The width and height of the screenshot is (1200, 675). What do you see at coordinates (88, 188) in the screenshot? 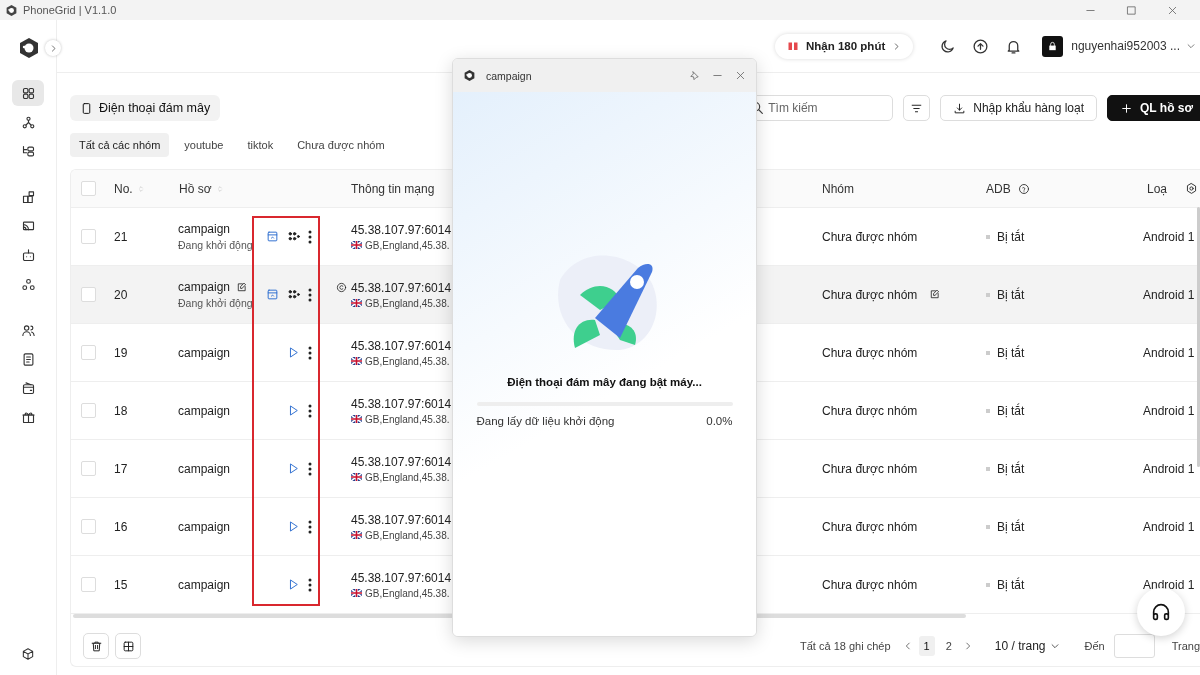
I see `select-all-checkbox` at bounding box center [88, 188].